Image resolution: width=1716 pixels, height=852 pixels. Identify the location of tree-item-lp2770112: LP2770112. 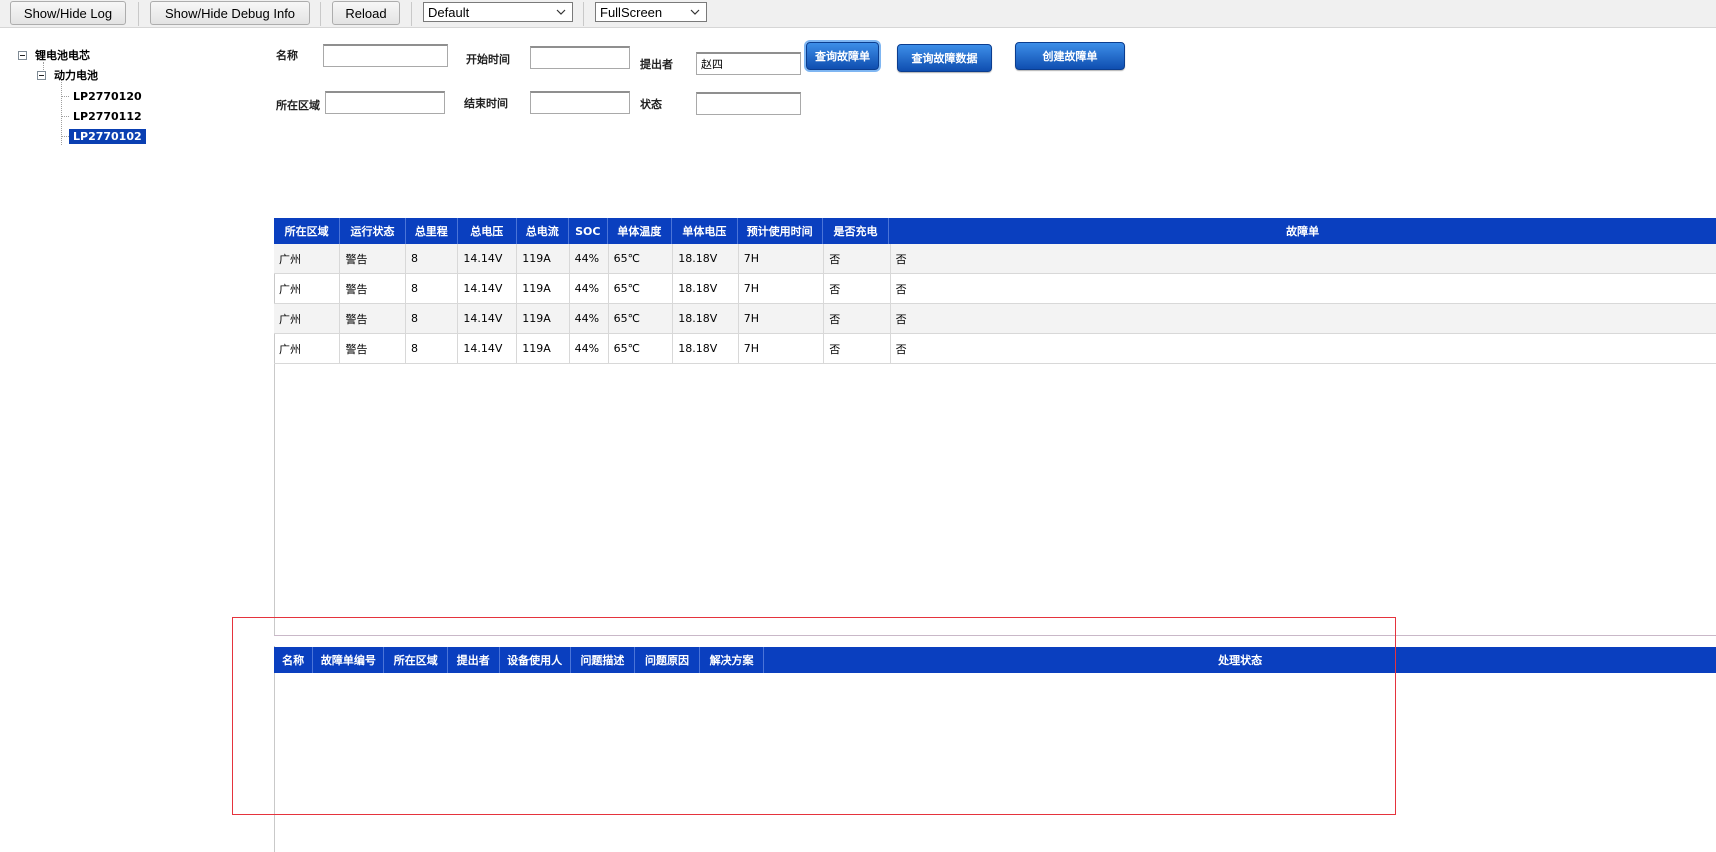
(107, 116).